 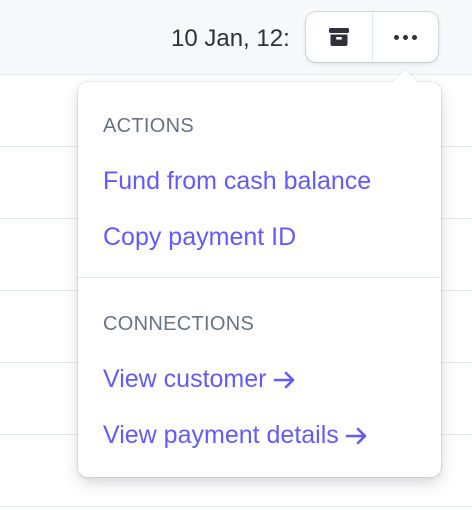 I want to click on connections-section-header: CONNECTIONS, so click(x=179, y=324).